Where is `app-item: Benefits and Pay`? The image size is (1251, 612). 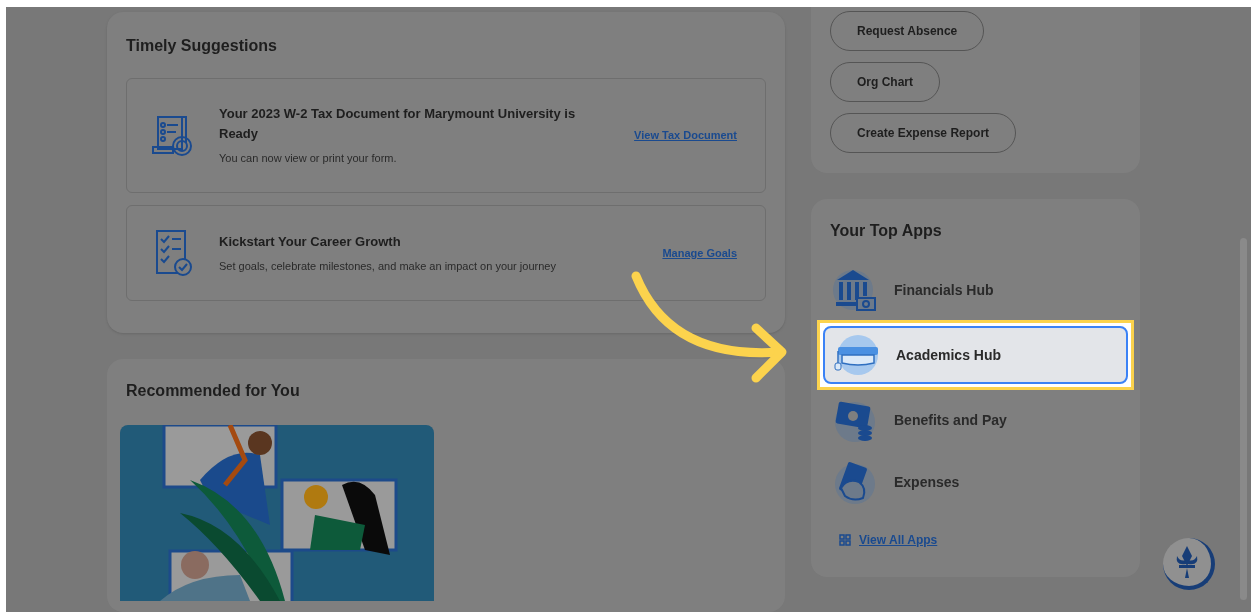
app-item: Benefits and Pay is located at coordinates (975, 420).